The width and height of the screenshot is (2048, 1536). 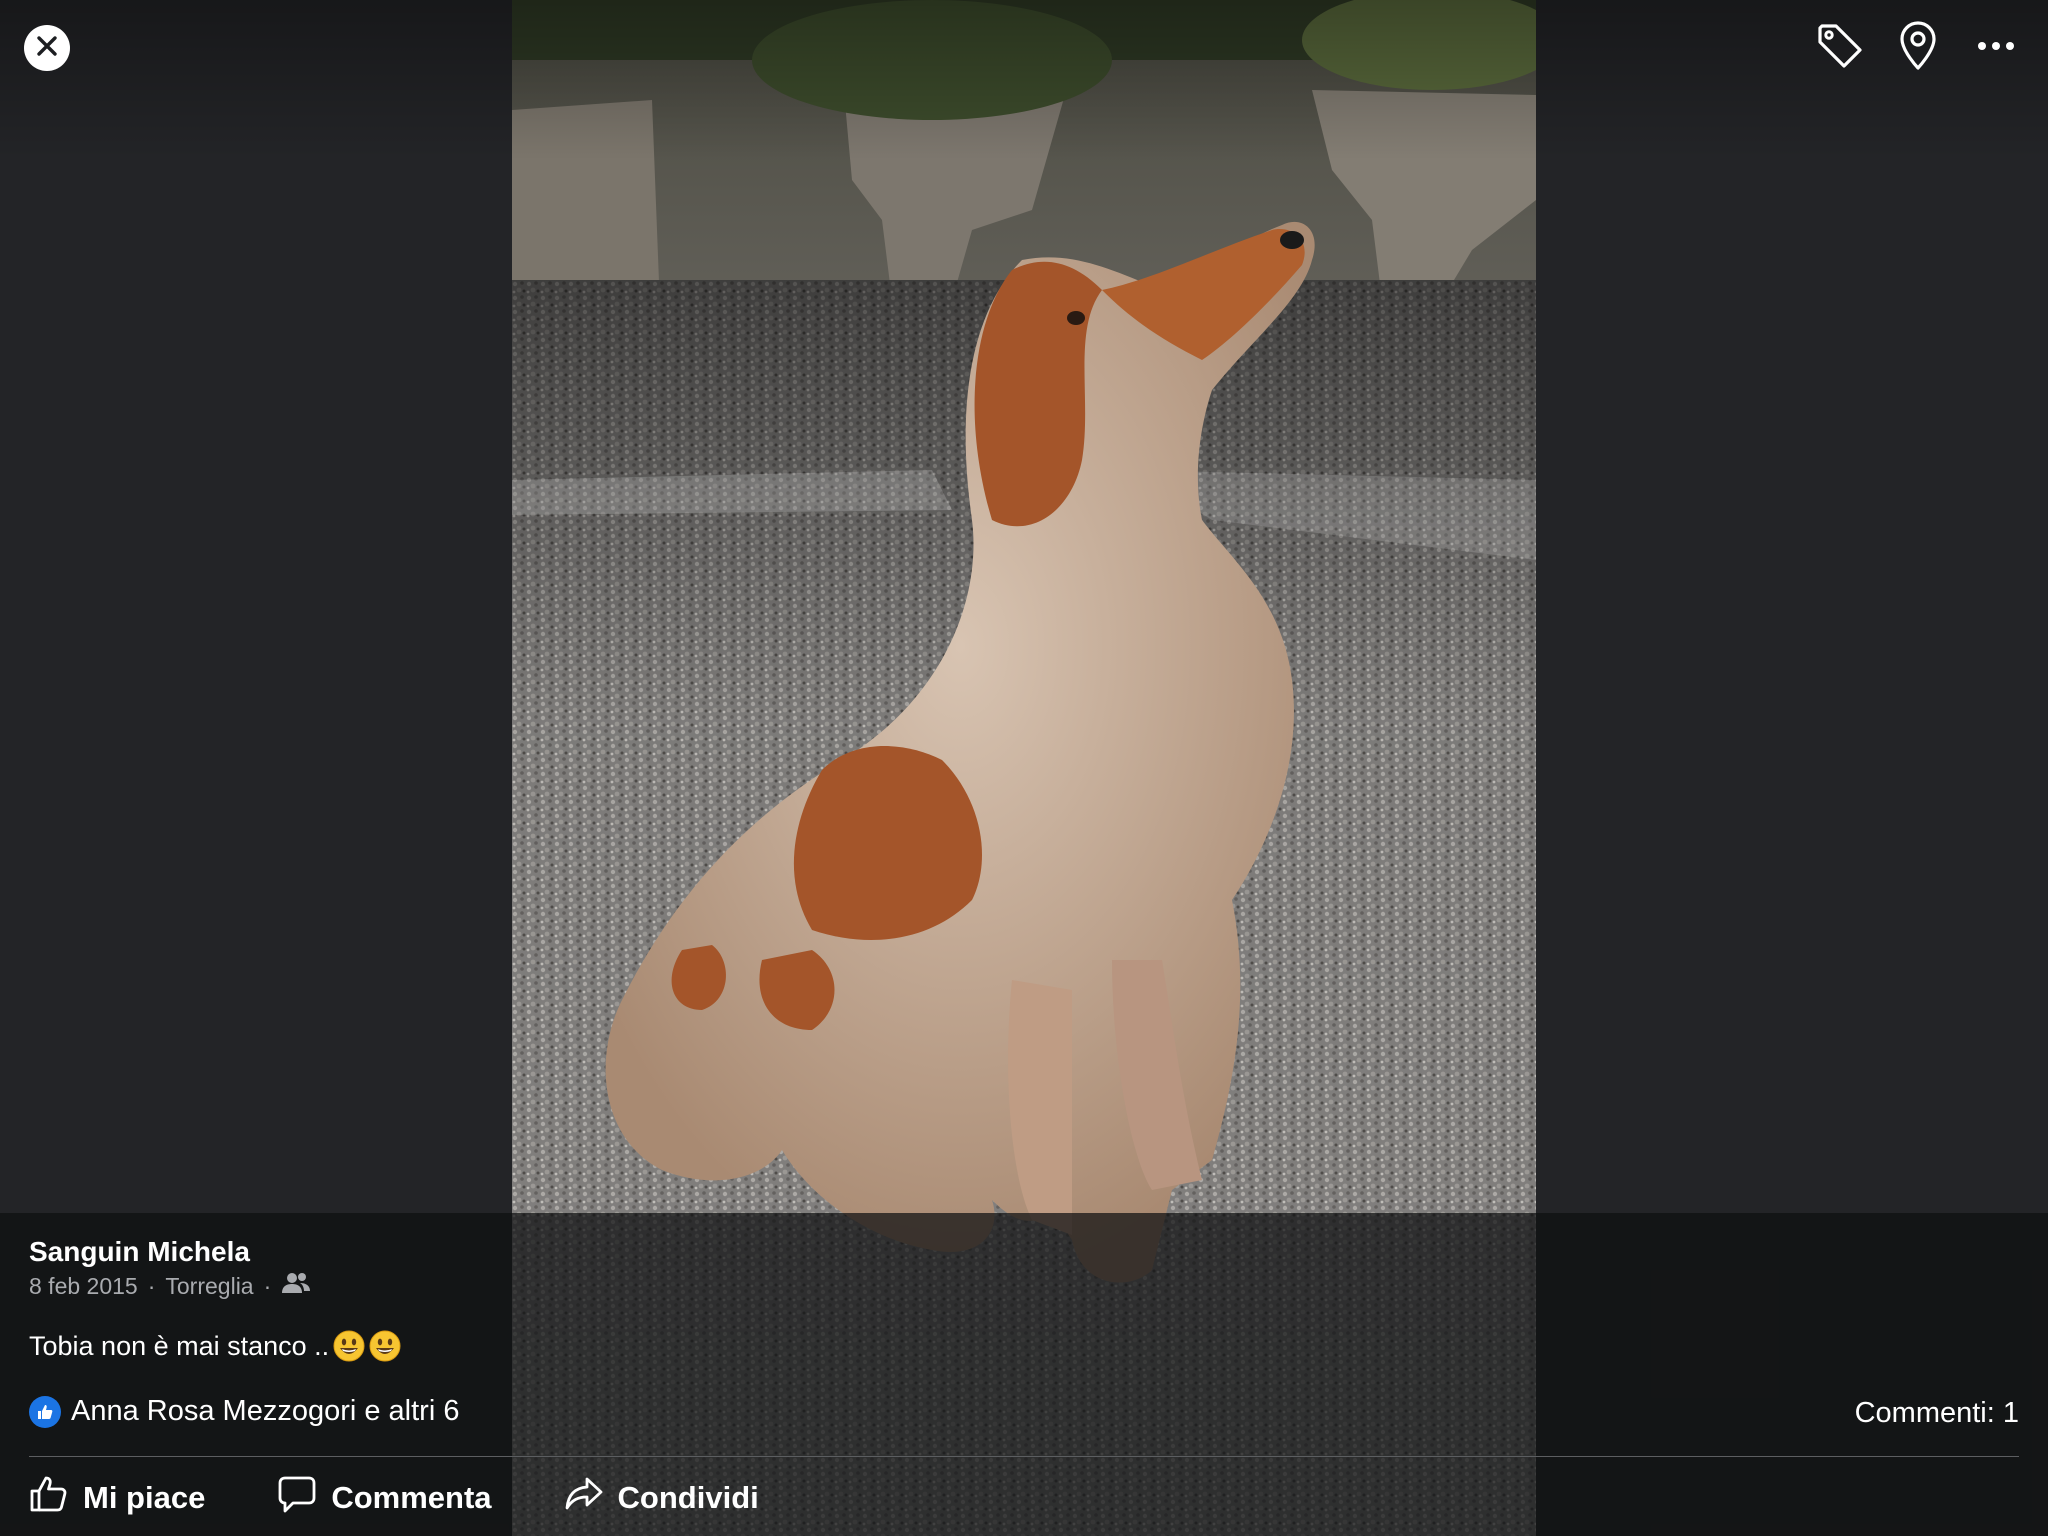 I want to click on post-date: 8 feb 2015, so click(x=83, y=1286).